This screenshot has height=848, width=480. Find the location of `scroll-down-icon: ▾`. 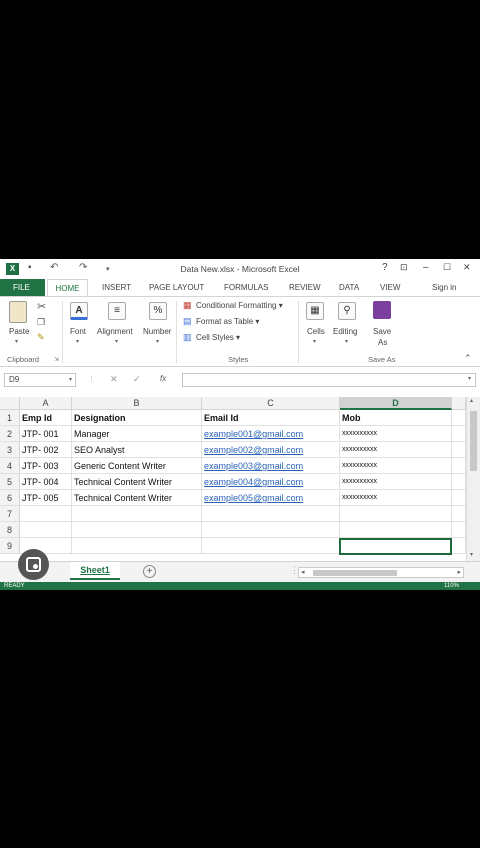

scroll-down-icon: ▾ is located at coordinates (471, 554).